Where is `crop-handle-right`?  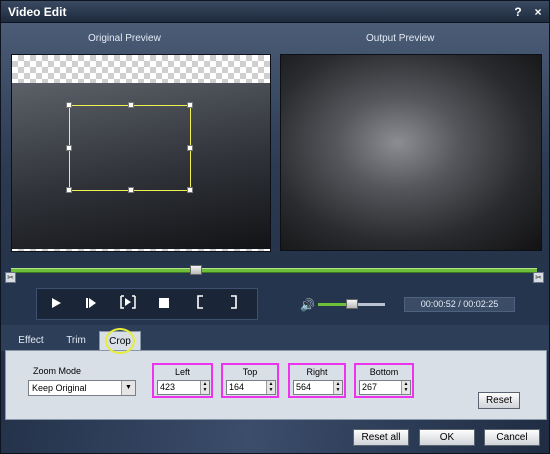
crop-handle-right is located at coordinates (190, 148).